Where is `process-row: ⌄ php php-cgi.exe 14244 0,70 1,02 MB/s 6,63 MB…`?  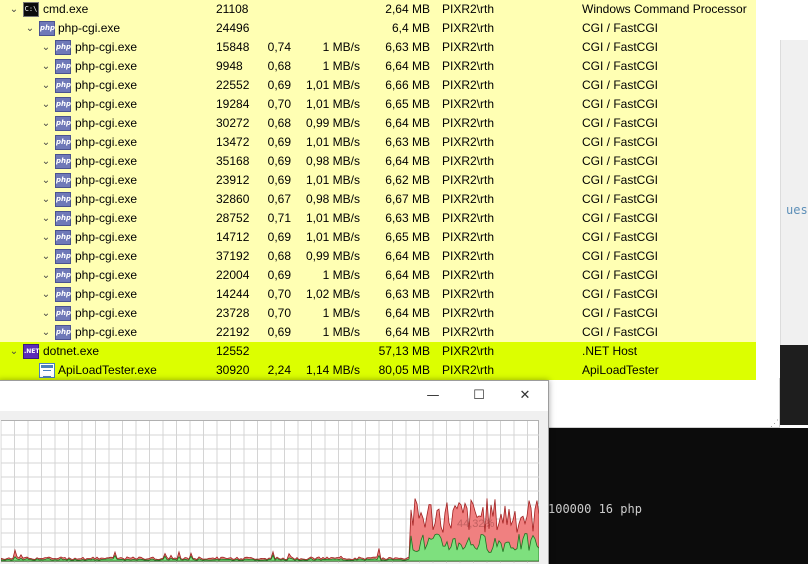
process-row: ⌄ php php-cgi.exe 14244 0,70 1,02 MB/s 6,63 MB… is located at coordinates (378, 294).